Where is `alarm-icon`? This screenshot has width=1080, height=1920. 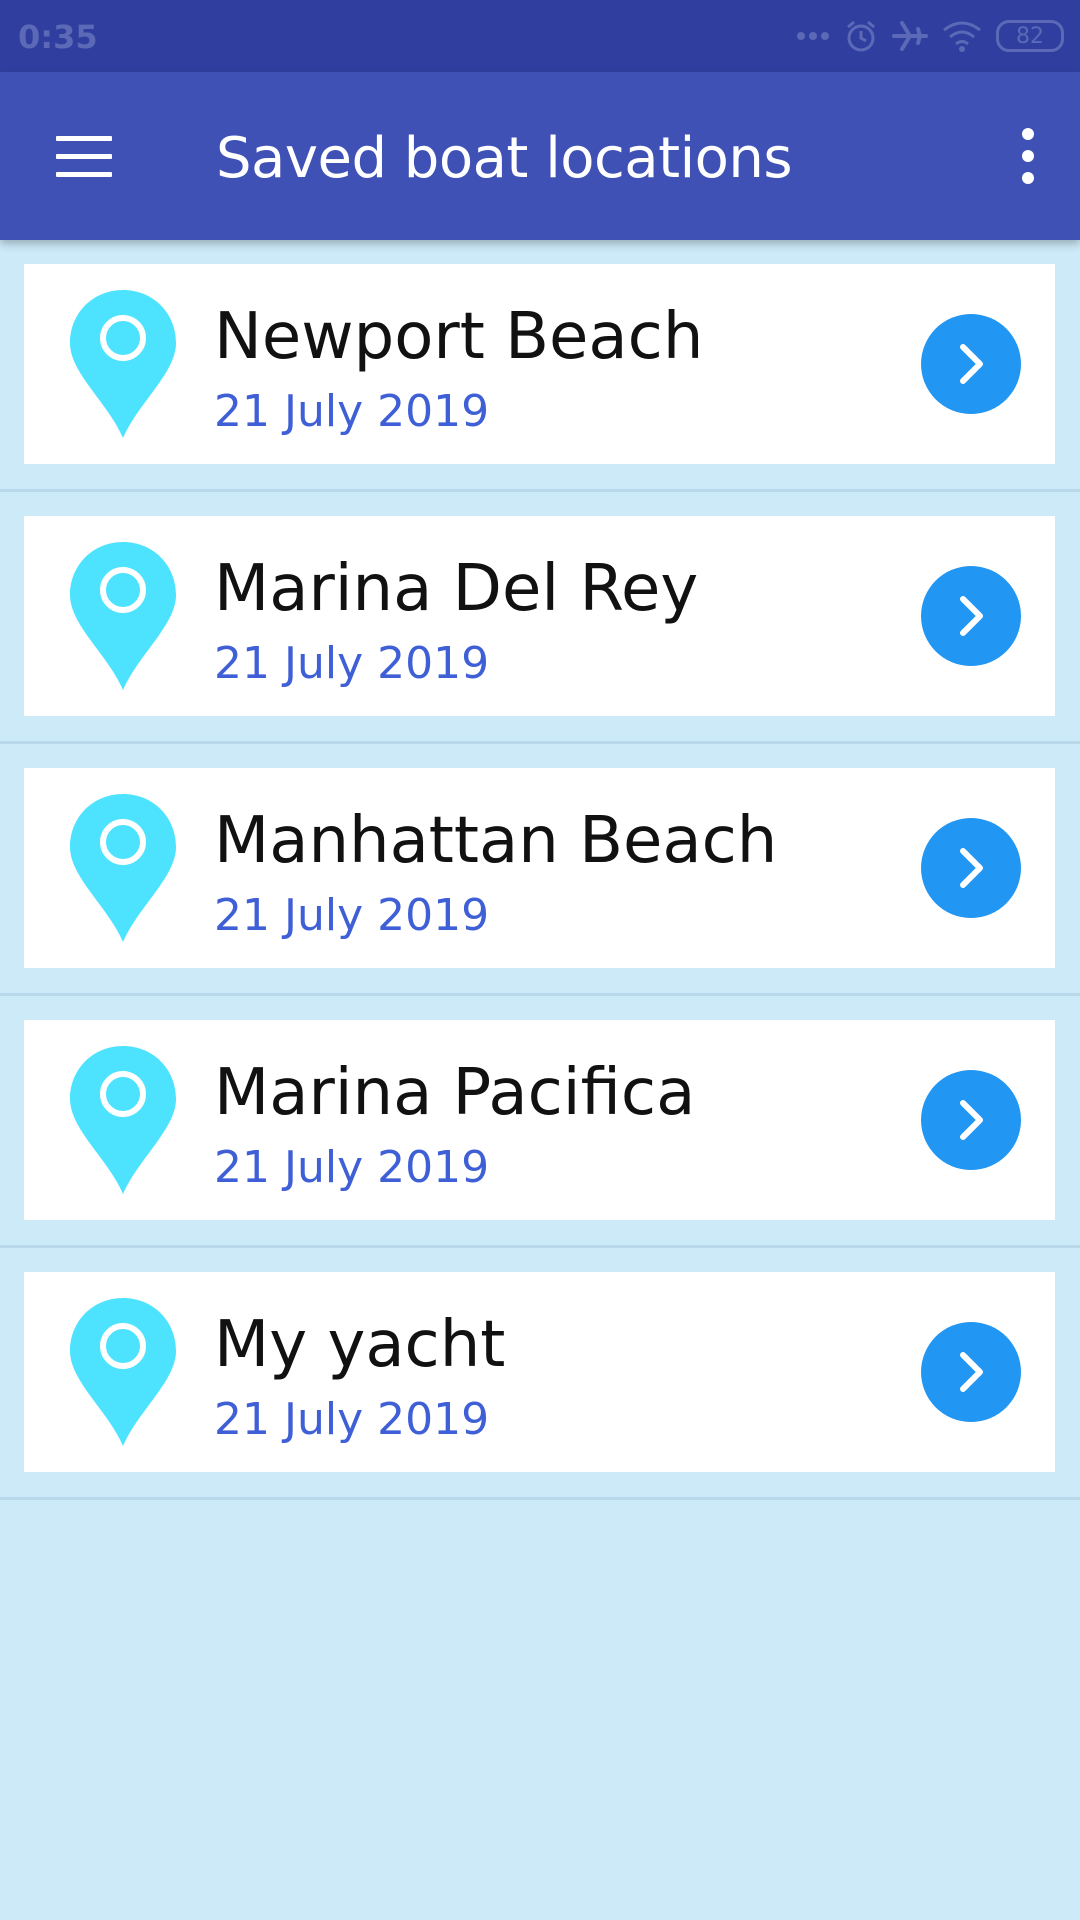
alarm-icon is located at coordinates (861, 36).